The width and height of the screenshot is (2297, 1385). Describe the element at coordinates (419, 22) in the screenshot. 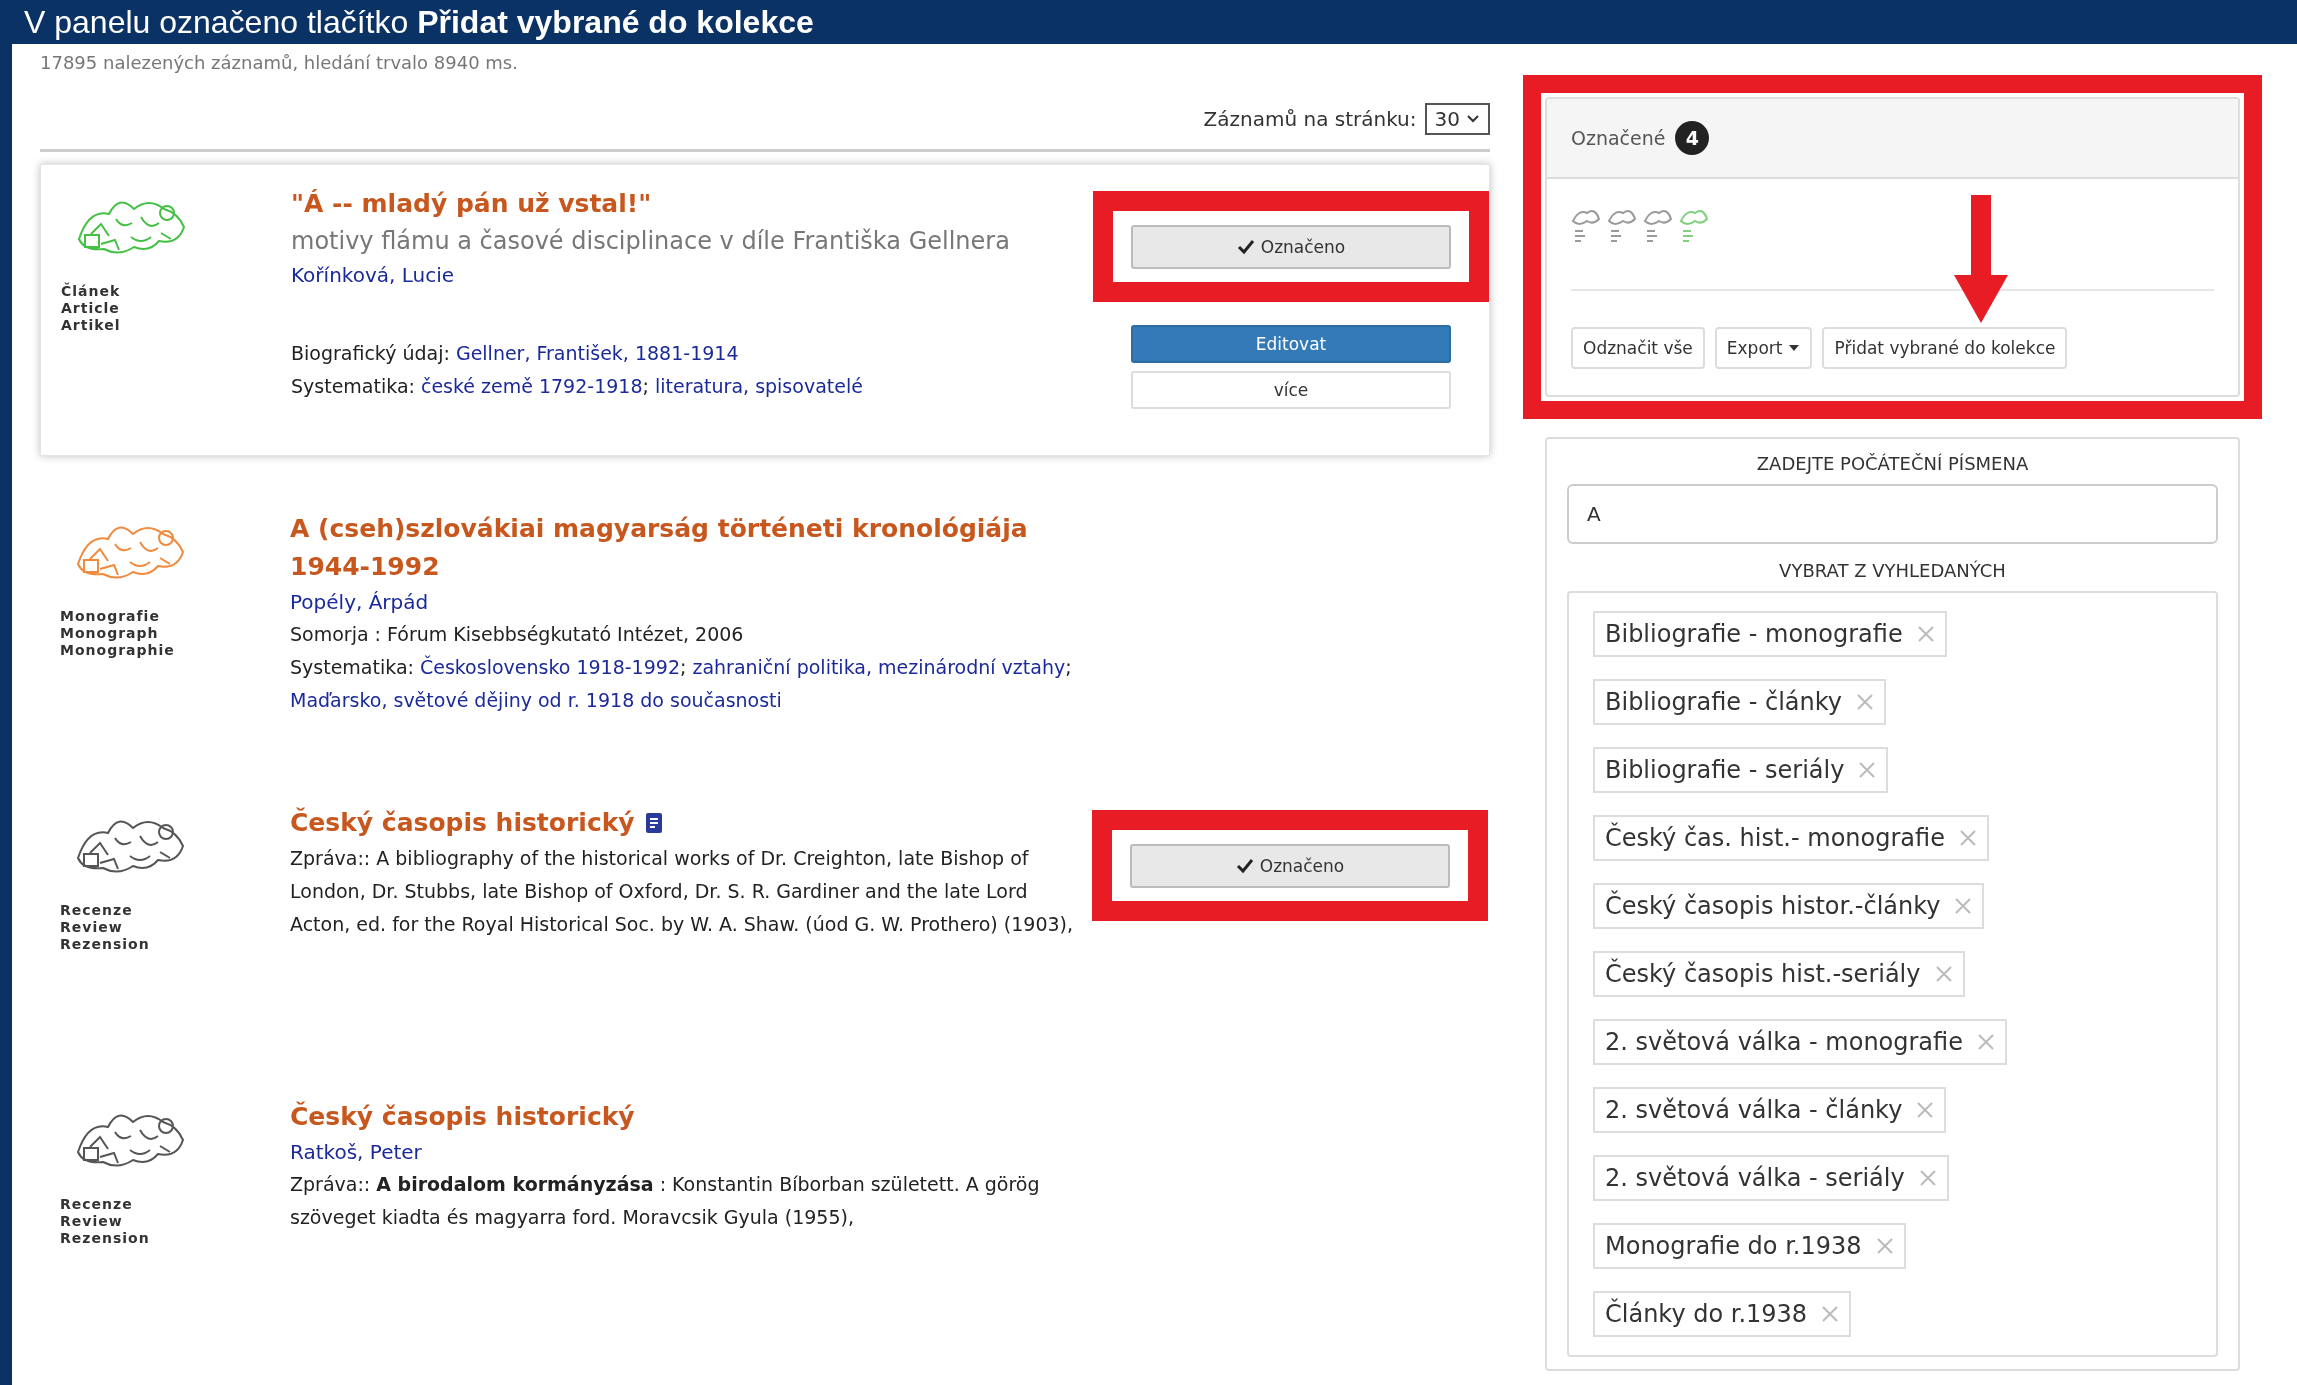

I see `banner-text: V panelu označeno tlačítko Přidat vybrané do kolekce` at that location.